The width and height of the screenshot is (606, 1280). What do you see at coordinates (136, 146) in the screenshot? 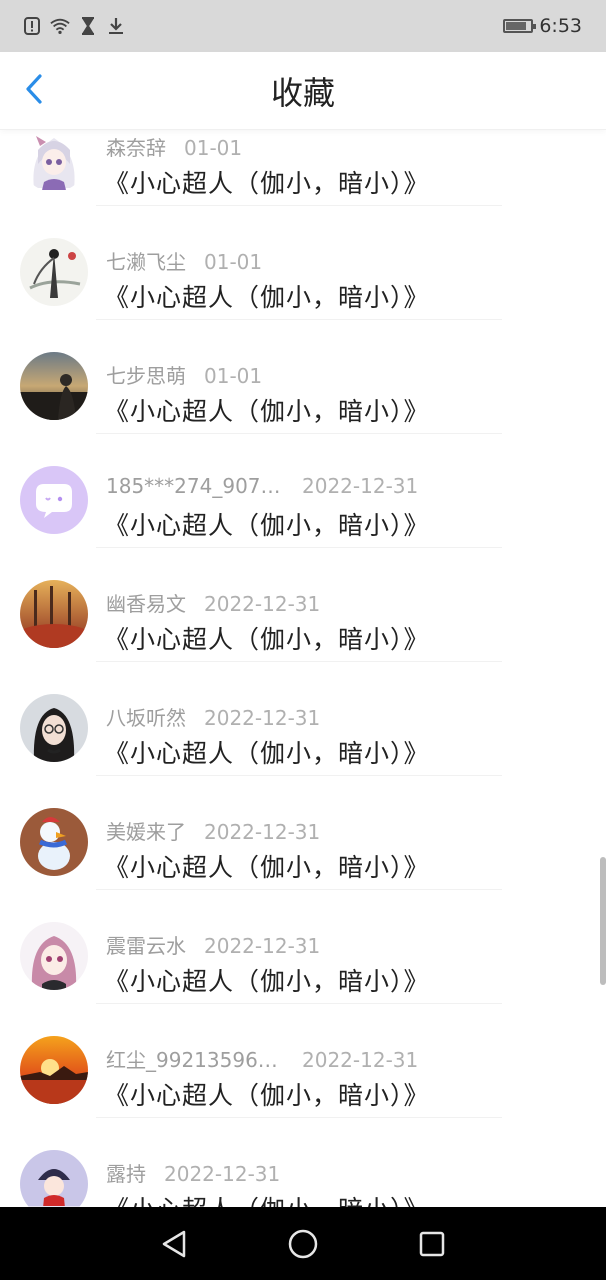
I see `user-name: 森奈辞` at bounding box center [136, 146].